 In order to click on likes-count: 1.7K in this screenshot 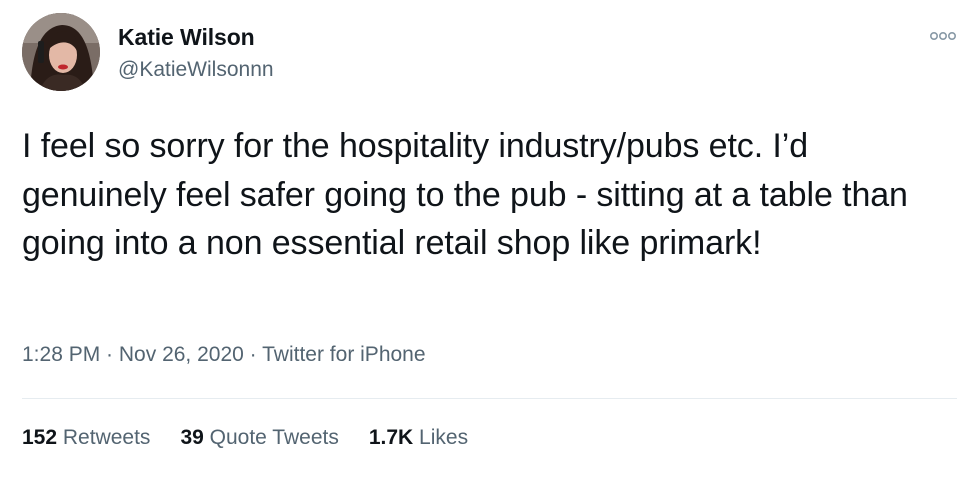, I will do `click(391, 437)`.